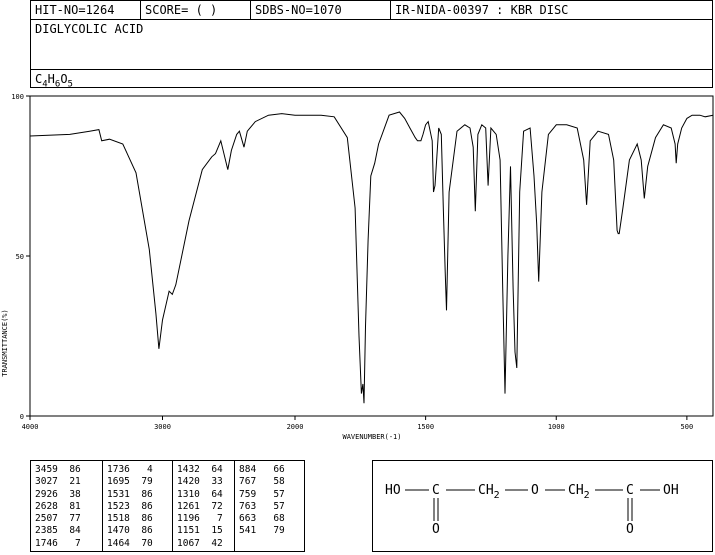 The height and width of the screenshot is (555, 715). Describe the element at coordinates (262, 506) in the screenshot. I see `peak-row: 763 57` at that location.